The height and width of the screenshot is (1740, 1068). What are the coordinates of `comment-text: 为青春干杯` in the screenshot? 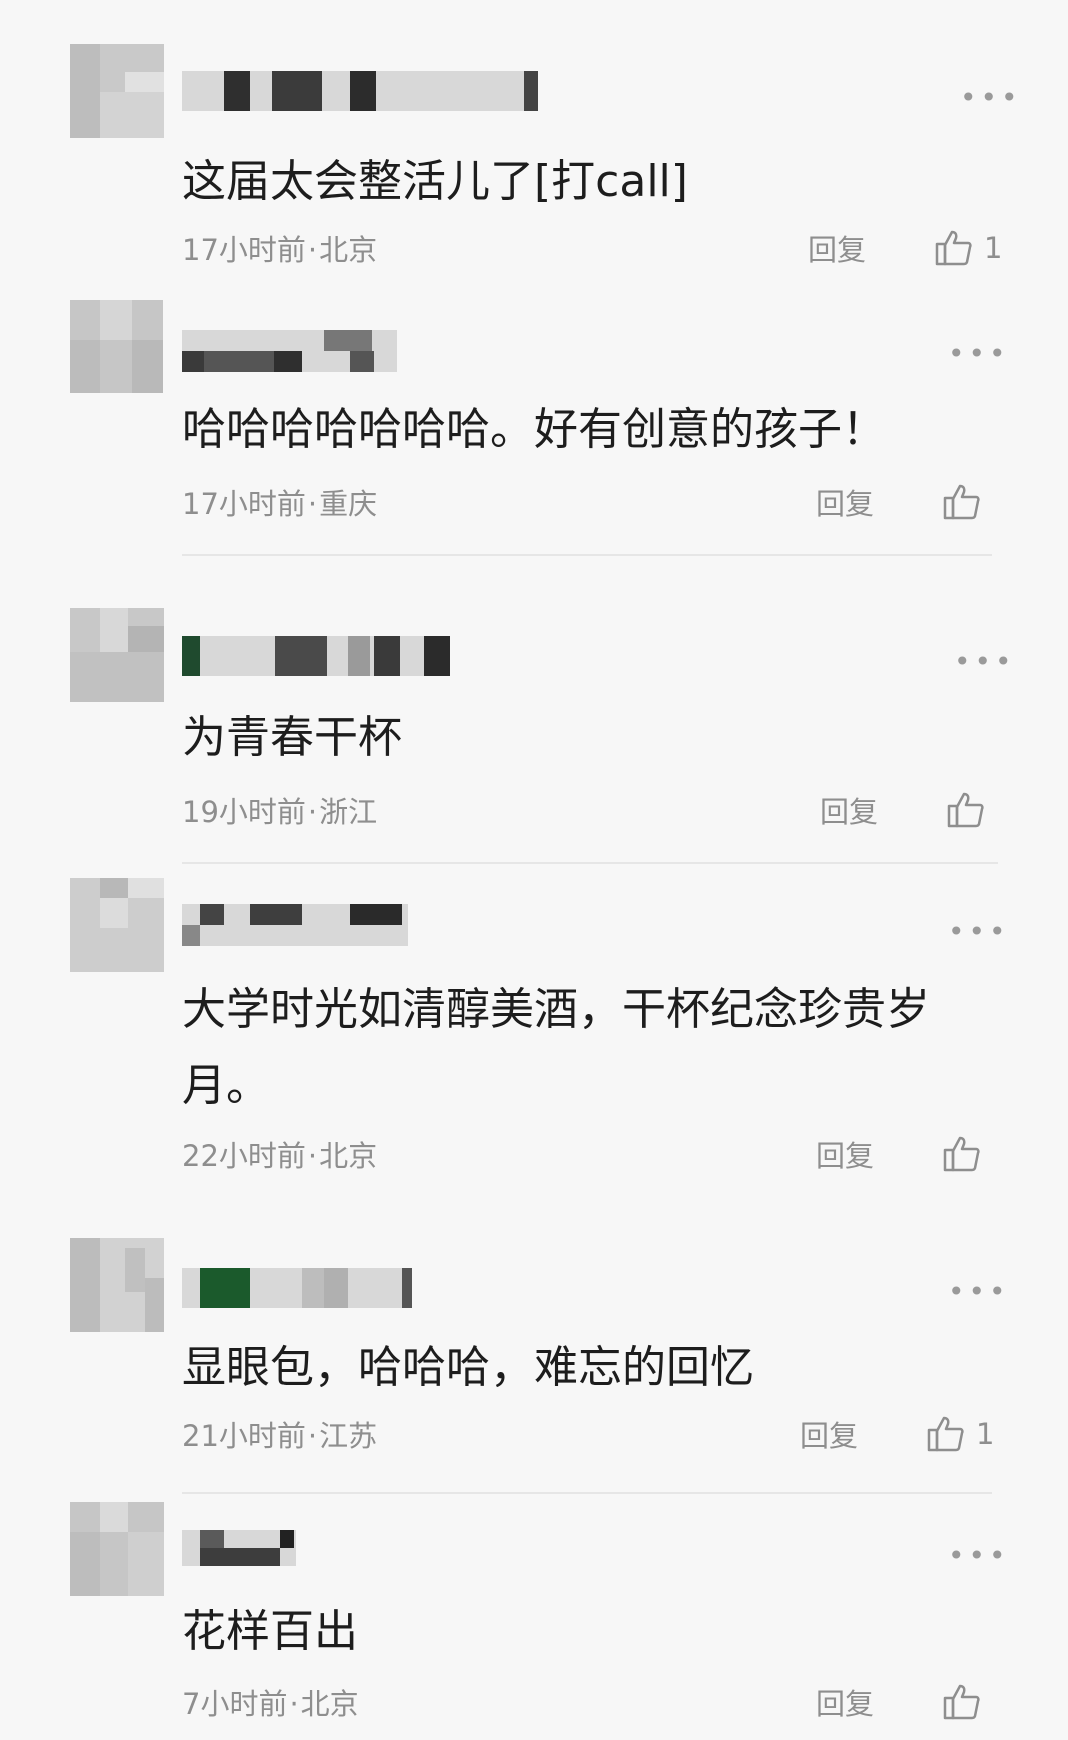 It's located at (292, 737).